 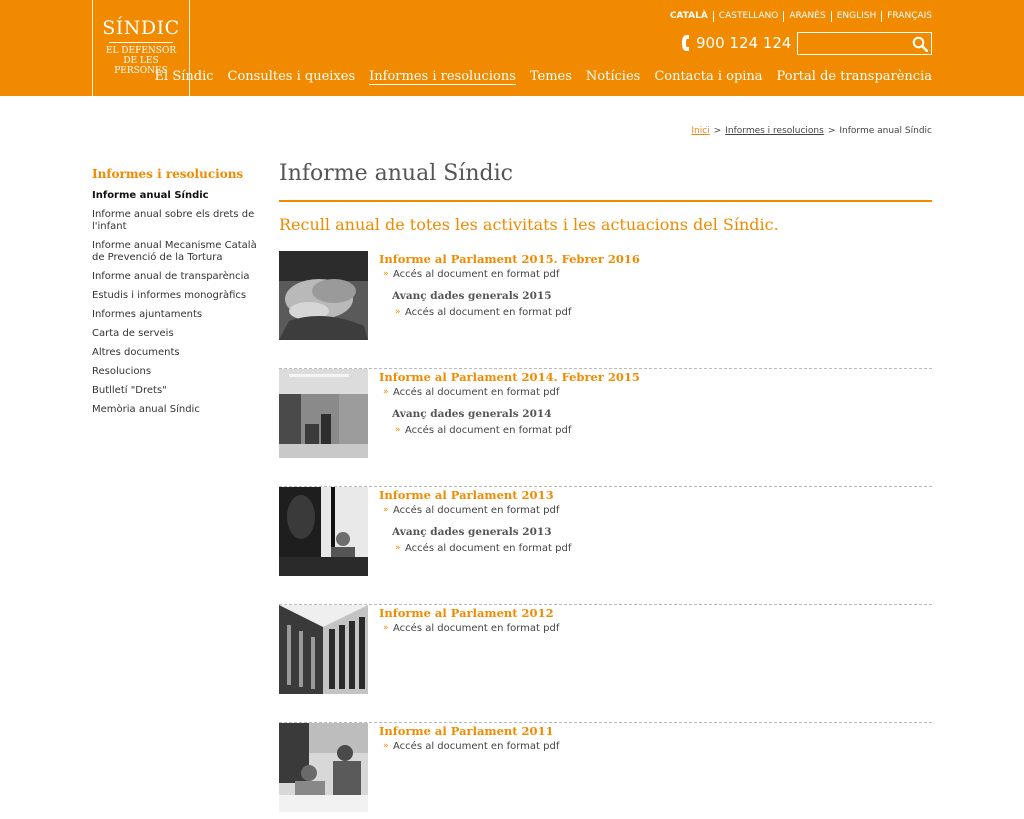 I want to click on nav-noticies: Notícies, so click(x=613, y=77).